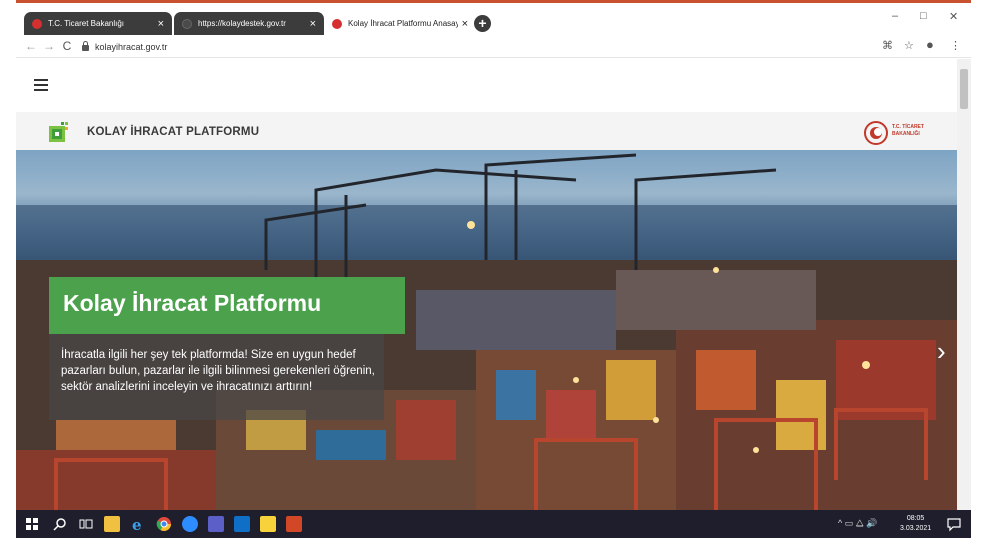 This screenshot has width=996, height=538. Describe the element at coordinates (487, 46) in the screenshot. I see `url-field: kolayihracat.gov.tr` at that location.